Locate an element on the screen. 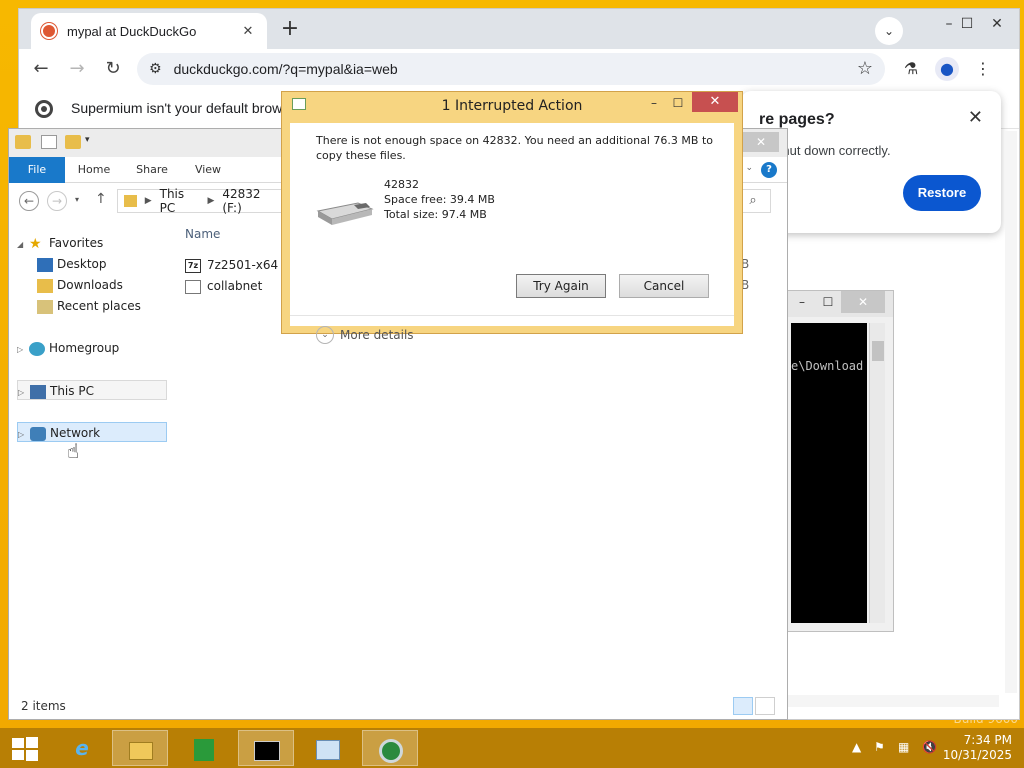 The width and height of the screenshot is (1024, 768). forward-icon: → is located at coordinates (77, 69).